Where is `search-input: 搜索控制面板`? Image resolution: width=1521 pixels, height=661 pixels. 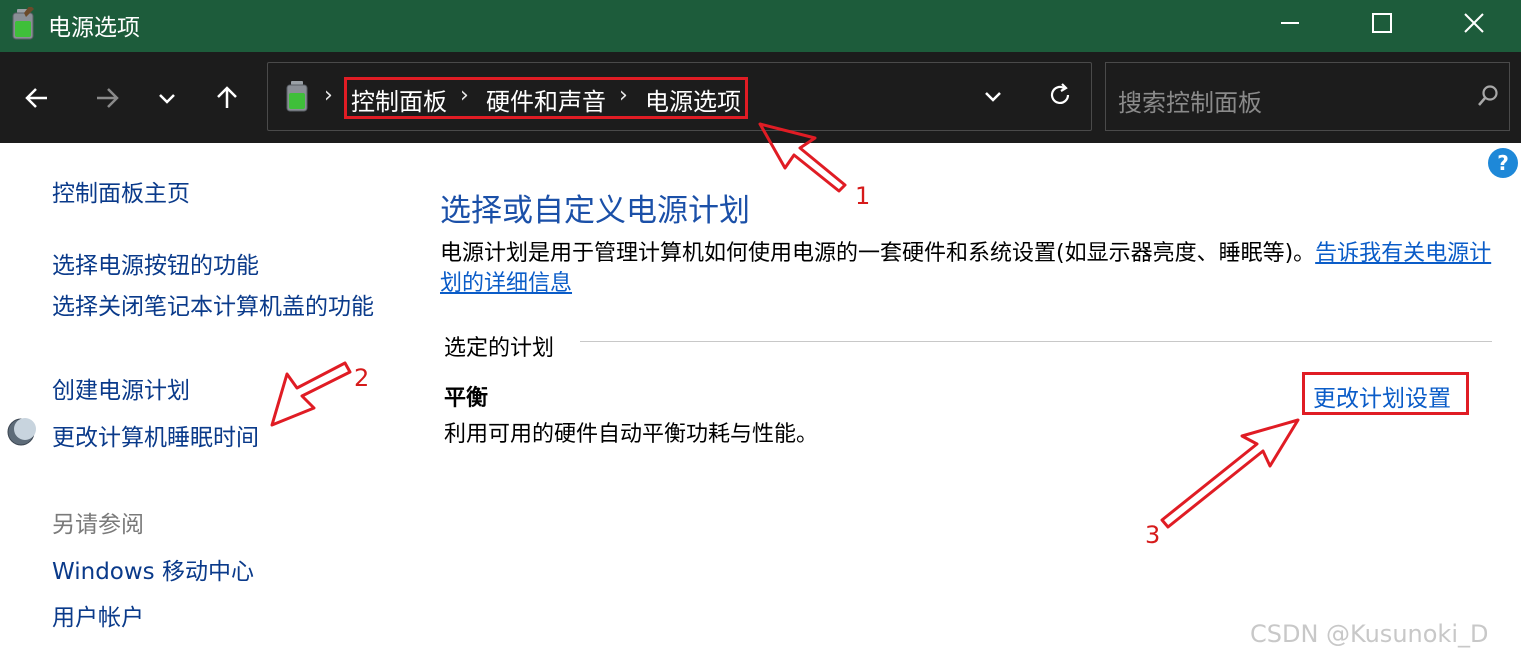
search-input: 搜索控制面板 is located at coordinates (1190, 100).